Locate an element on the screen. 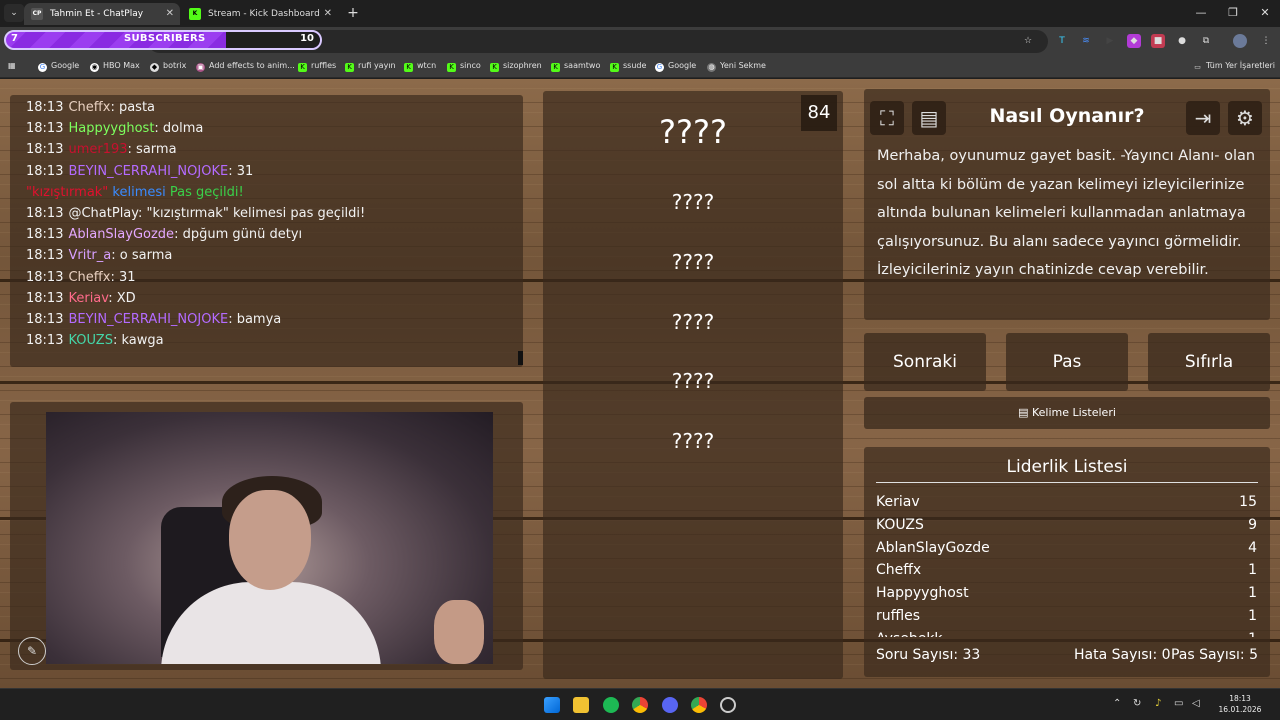 This screenshot has height=720, width=1280. tab-search-icon: ⌄ is located at coordinates (14, 13).